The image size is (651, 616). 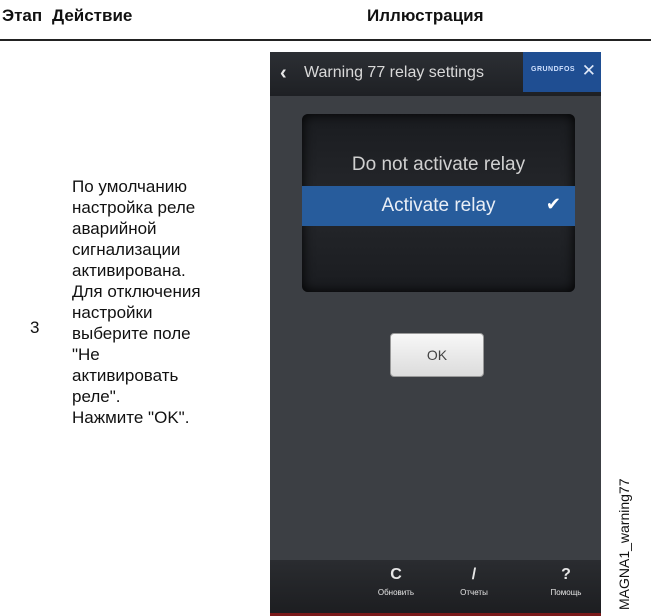 I want to click on option-activate-relay-selected: Activate relay ✔, so click(x=438, y=206).